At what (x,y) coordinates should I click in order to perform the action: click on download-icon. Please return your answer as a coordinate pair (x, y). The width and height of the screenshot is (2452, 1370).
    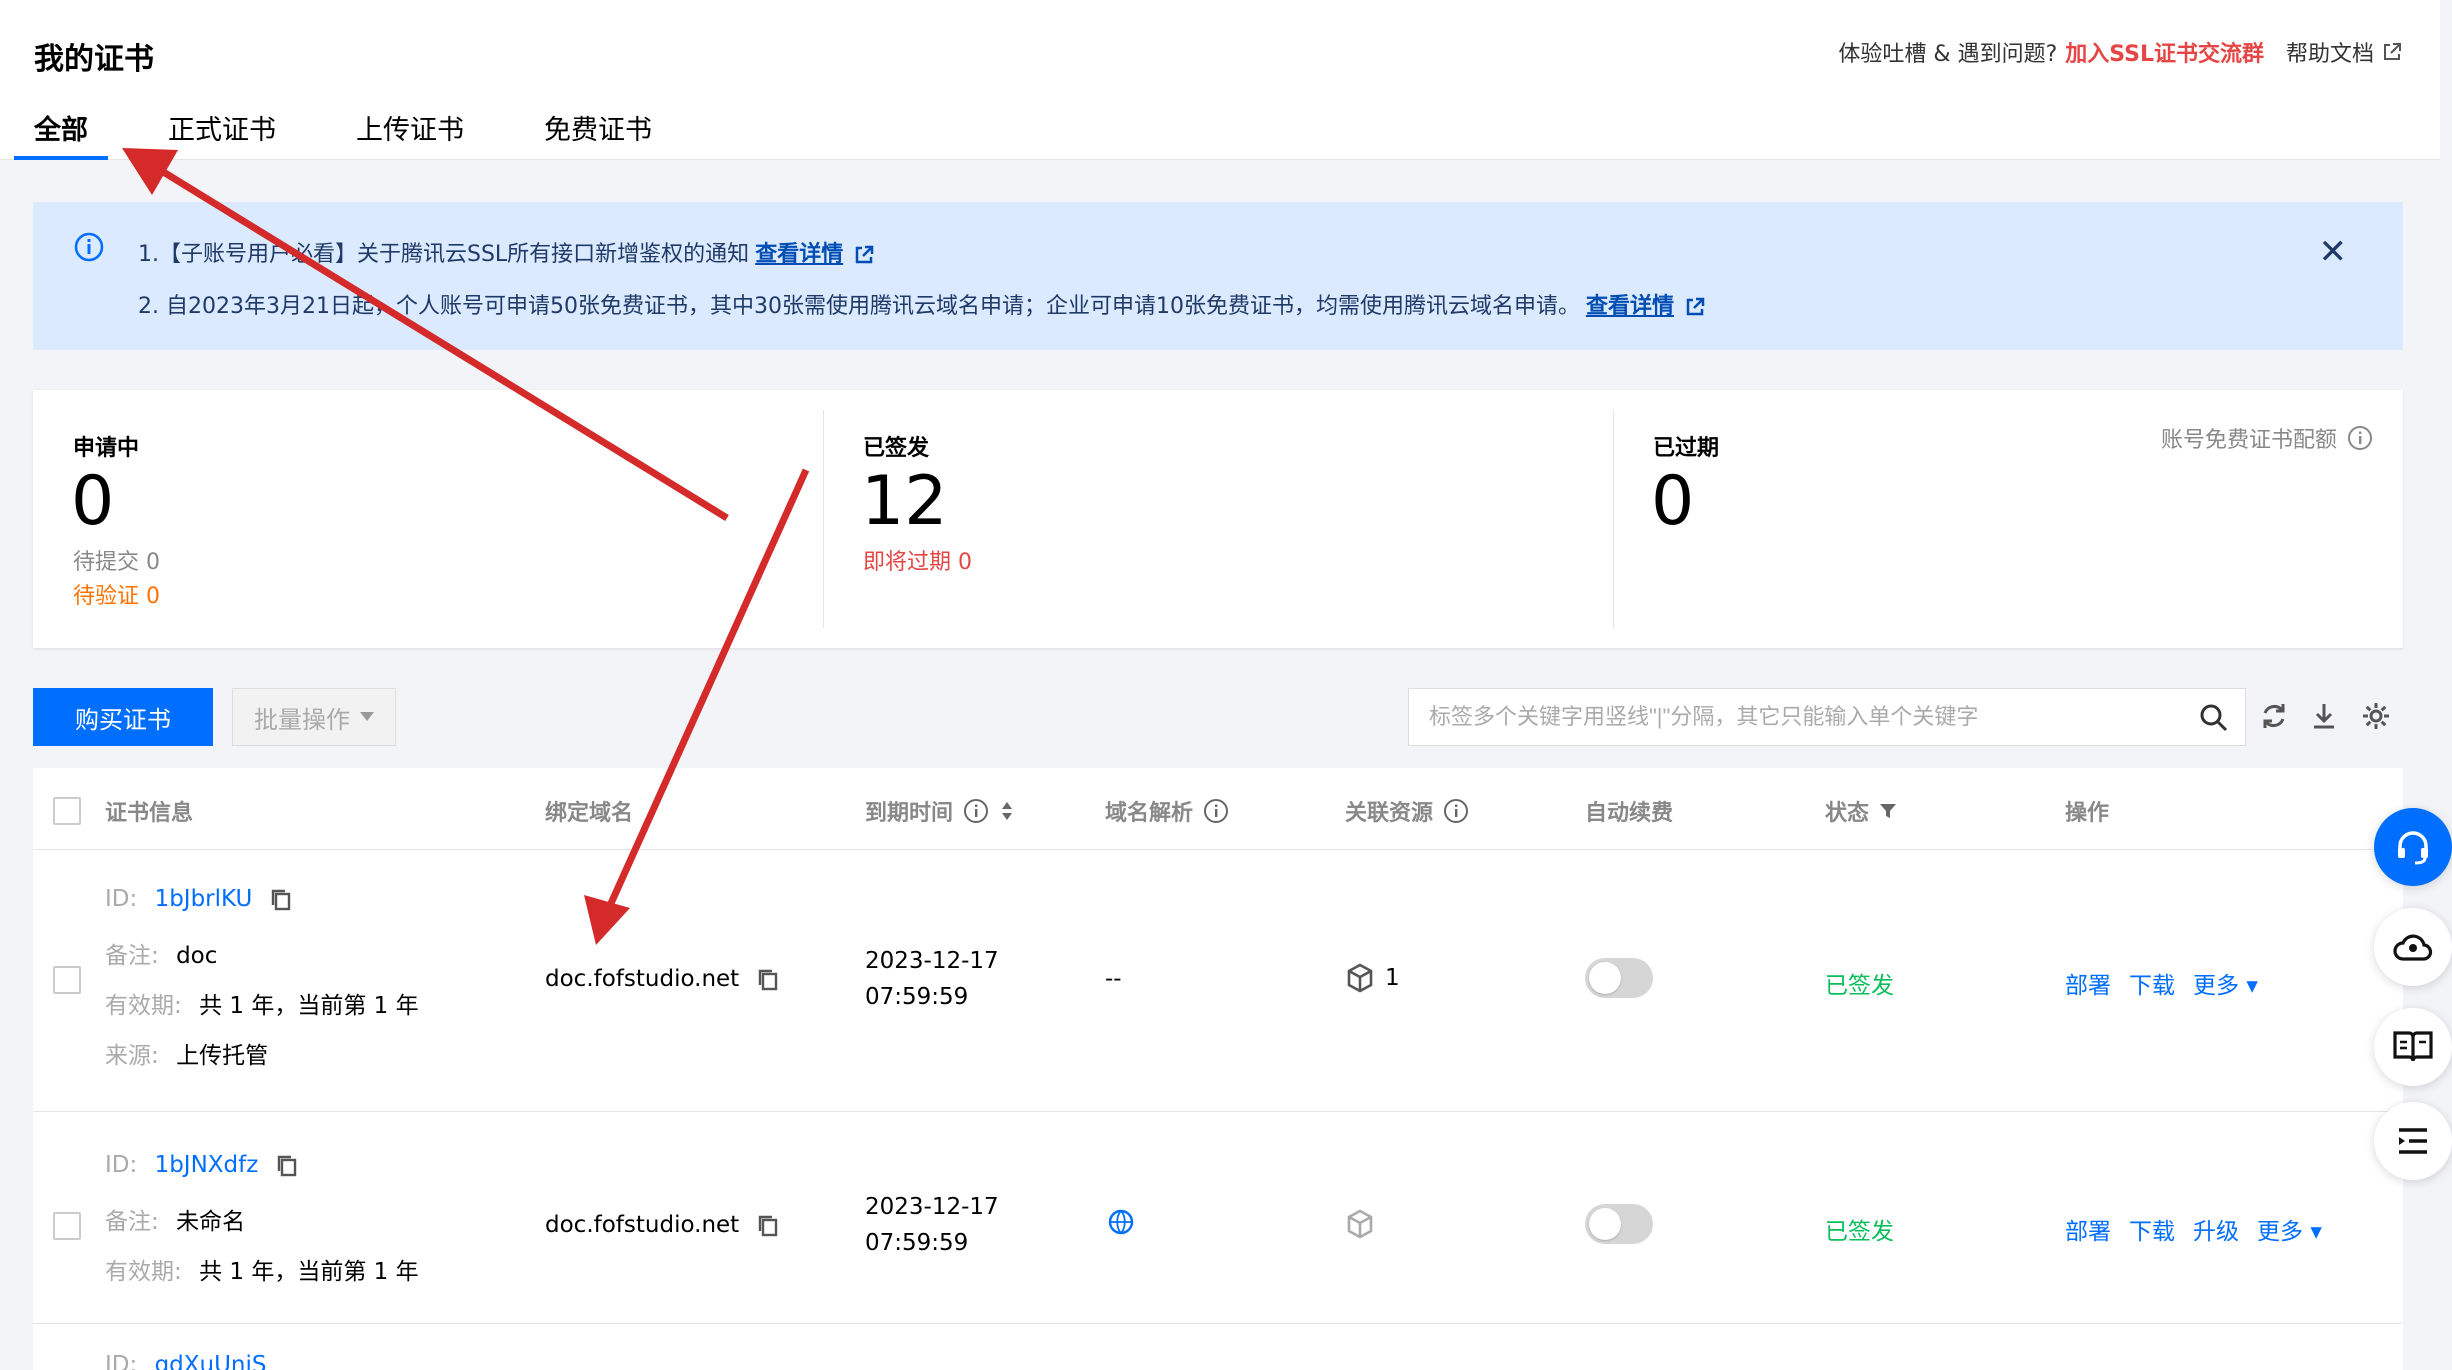
    Looking at the image, I should click on (2324, 716).